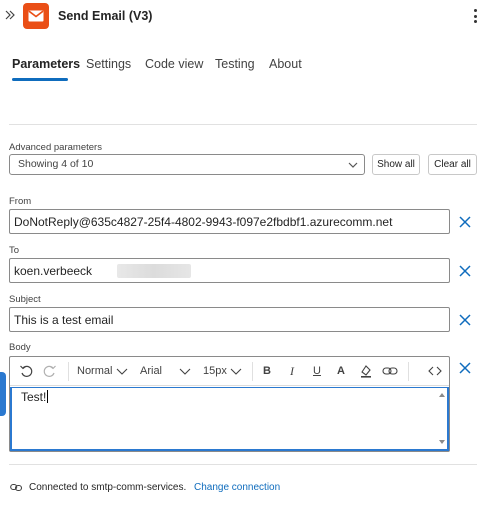 The width and height of the screenshot is (486, 506). I want to click on font-size-value: 15px, so click(215, 371).